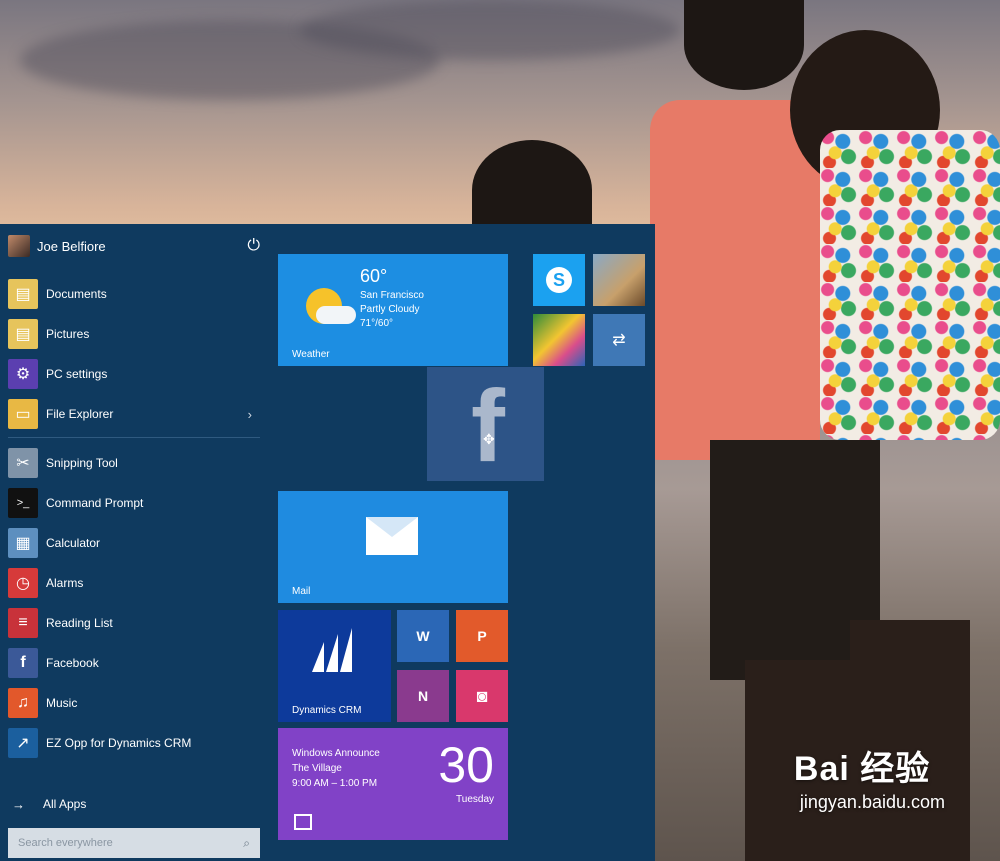 Image resolution: width=1000 pixels, height=861 pixels. Describe the element at coordinates (80, 414) in the screenshot. I see `menu-item-label: File Explorer` at that location.